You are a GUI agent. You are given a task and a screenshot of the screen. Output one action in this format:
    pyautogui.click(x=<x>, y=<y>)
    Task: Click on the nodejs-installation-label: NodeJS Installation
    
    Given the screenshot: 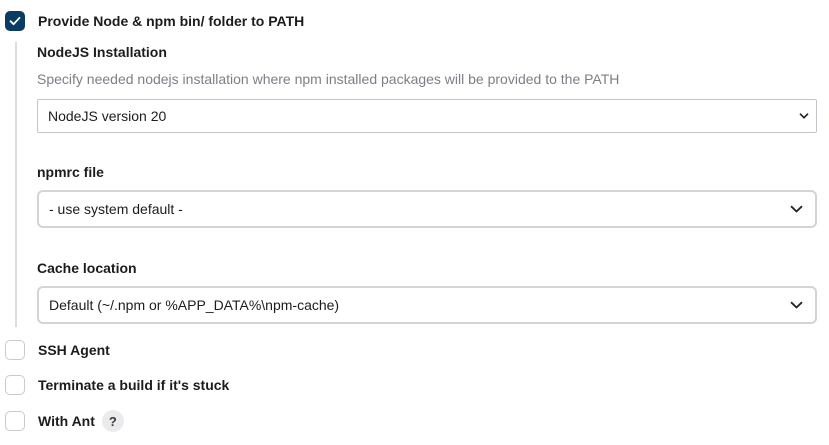 What is the action you would take?
    pyautogui.click(x=102, y=52)
    